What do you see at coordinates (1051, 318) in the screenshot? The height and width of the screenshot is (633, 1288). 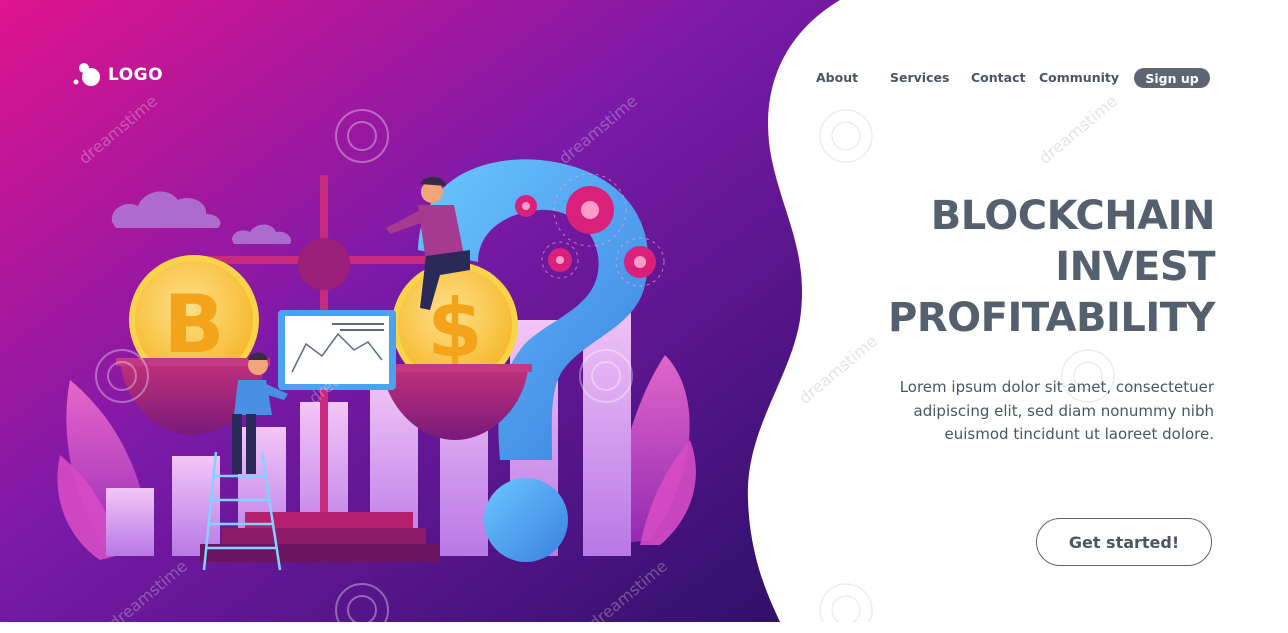 I see `hero-title-line: PROFITABILITY` at bounding box center [1051, 318].